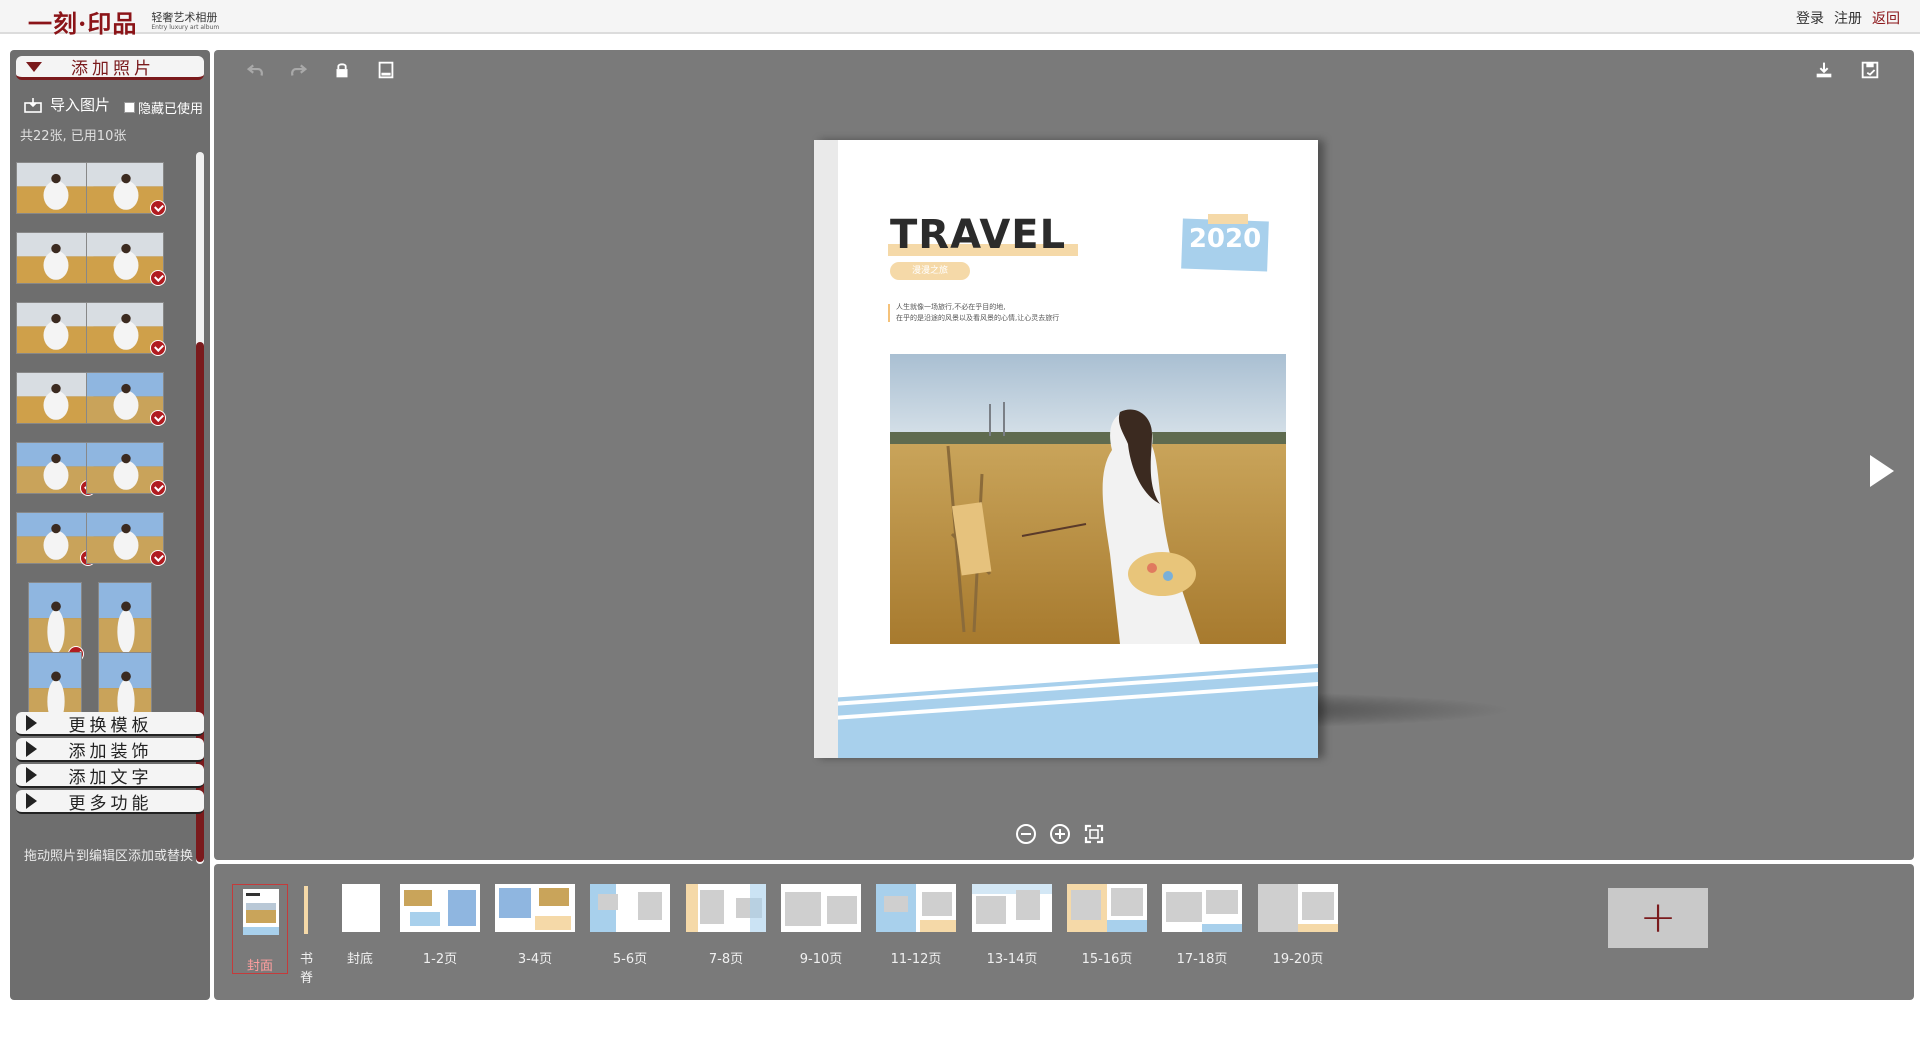 The image size is (1920, 1040). Describe the element at coordinates (171, 109) in the screenshot. I see `hide-used-label: 隐藏已使用` at that location.